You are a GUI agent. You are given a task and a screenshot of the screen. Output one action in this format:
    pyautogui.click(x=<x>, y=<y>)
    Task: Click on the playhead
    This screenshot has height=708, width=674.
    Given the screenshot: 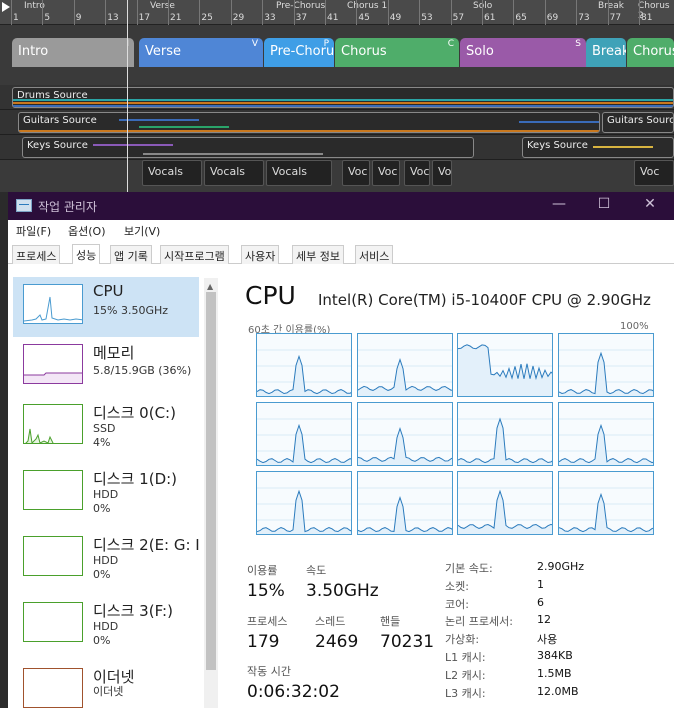 What is the action you would take?
    pyautogui.click(x=127, y=96)
    